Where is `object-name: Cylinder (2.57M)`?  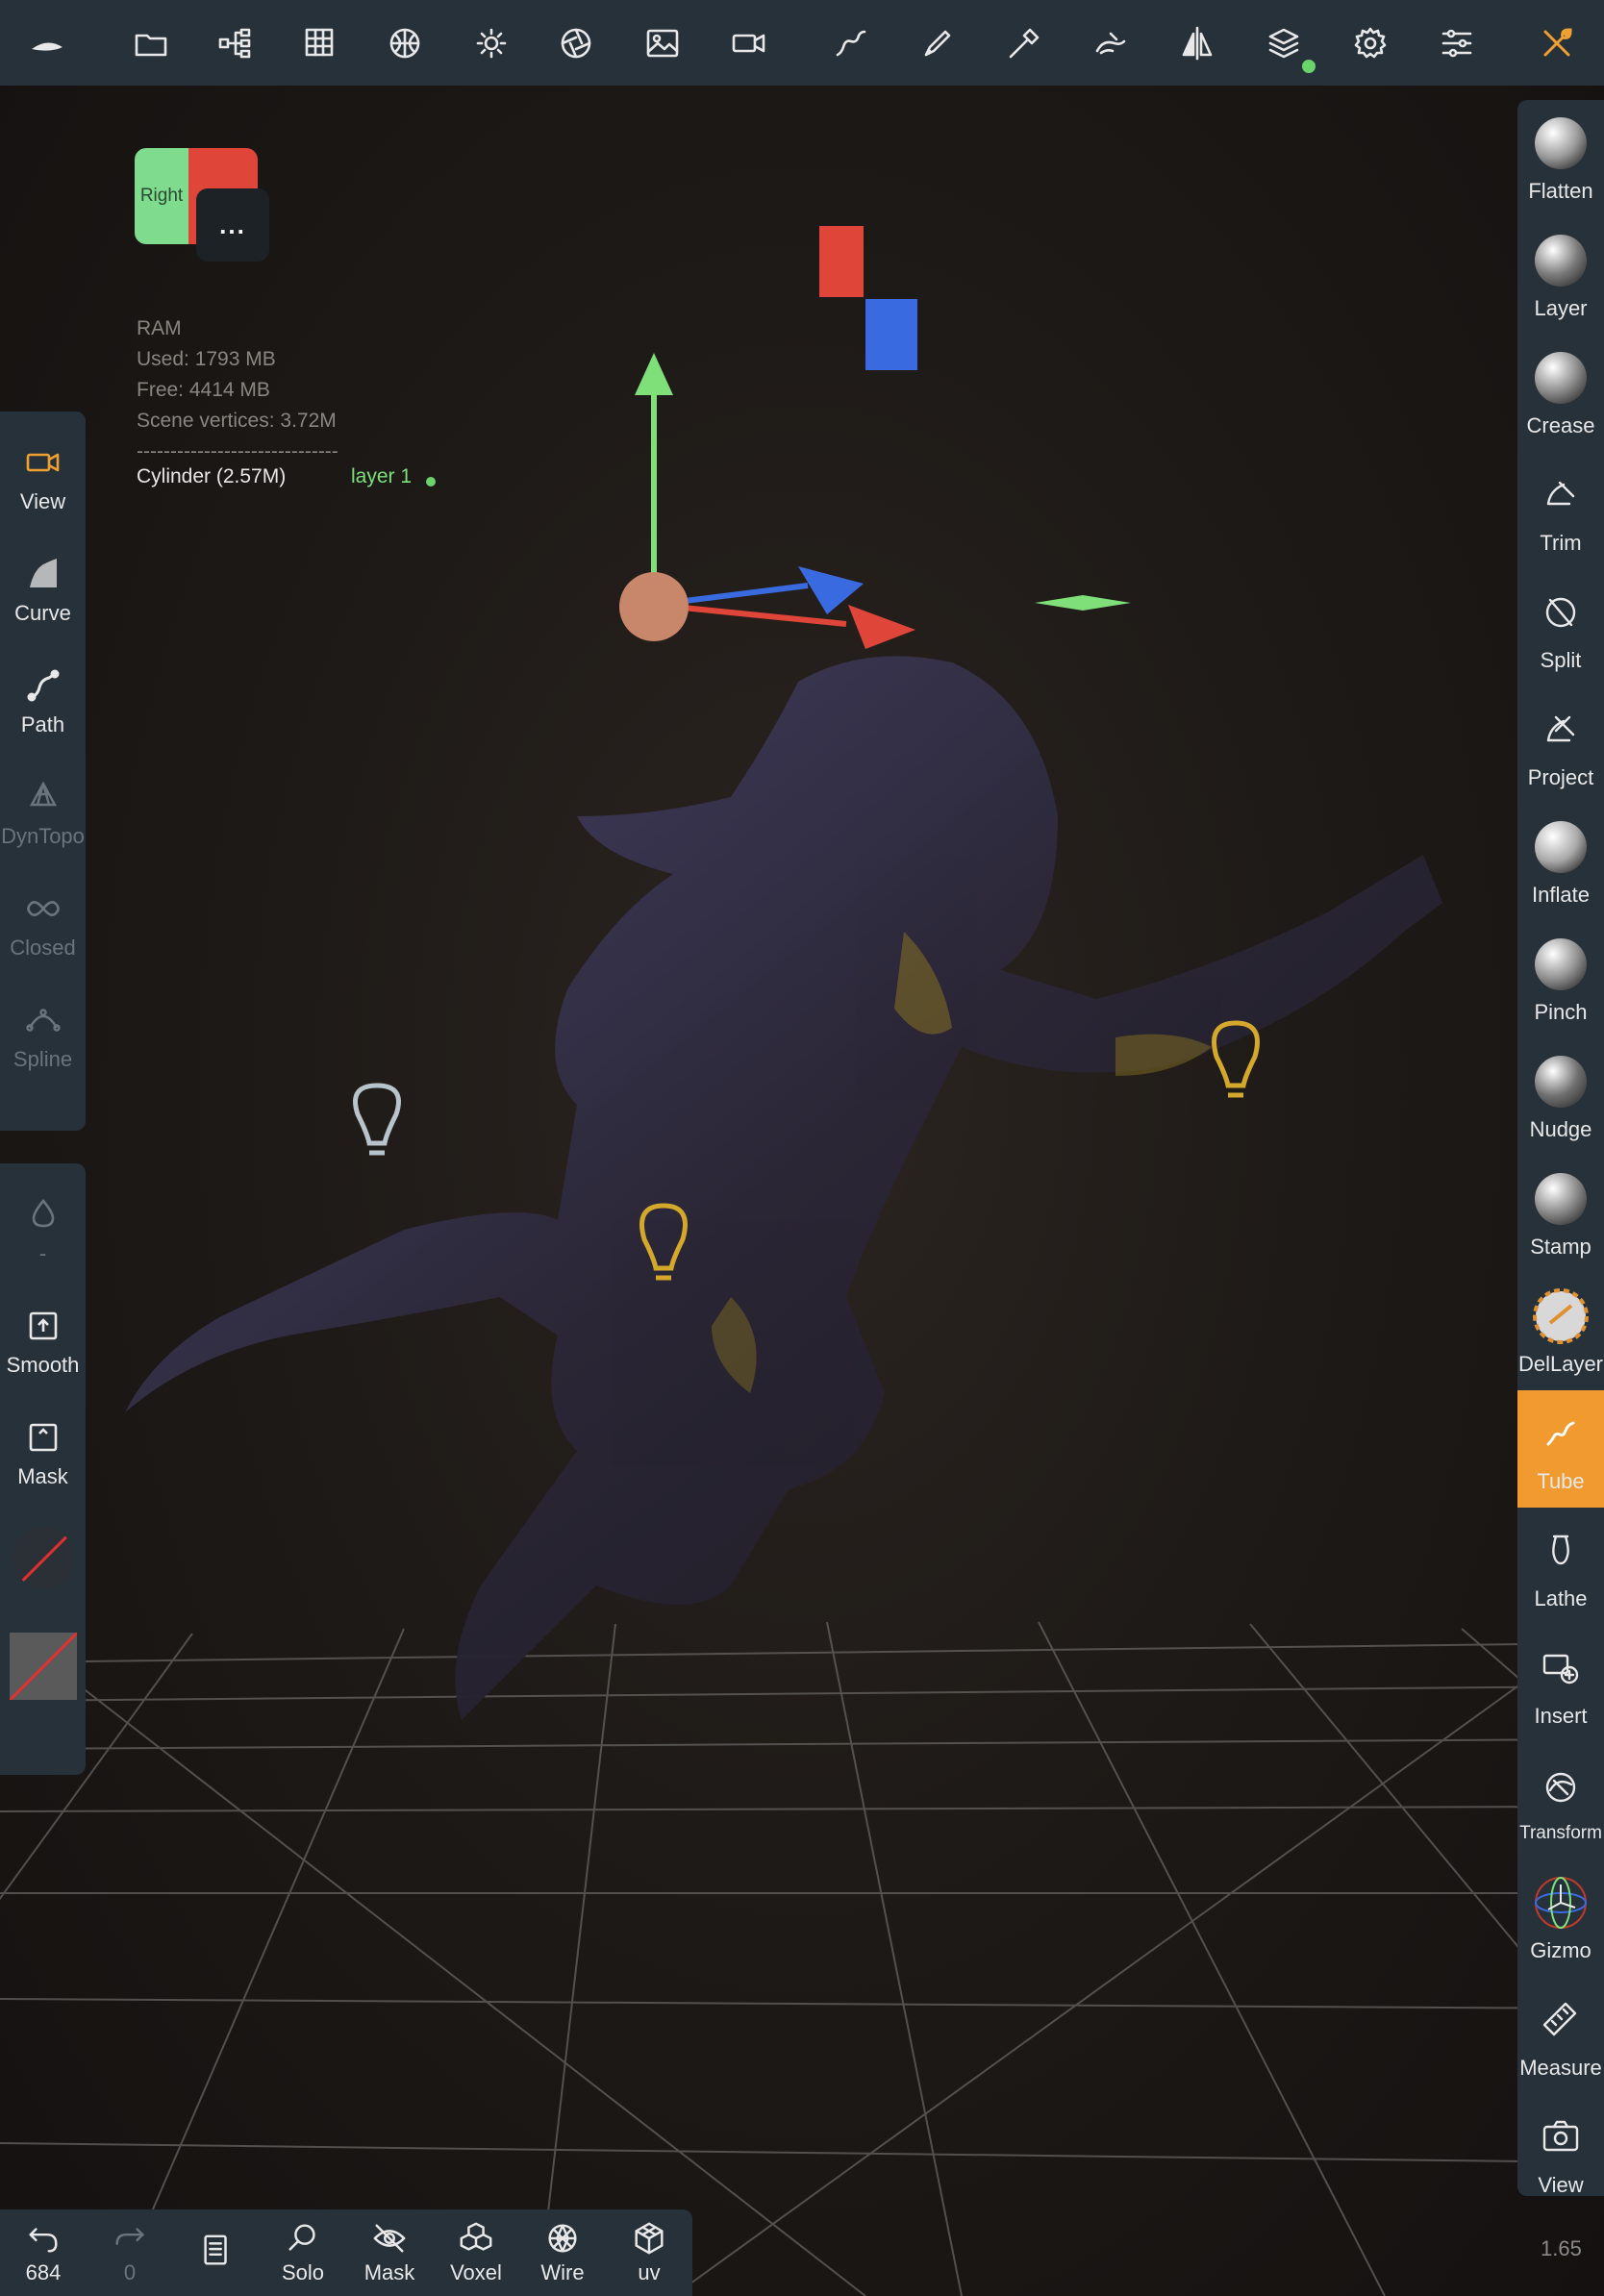
object-name: Cylinder (2.57M) is located at coordinates (211, 476).